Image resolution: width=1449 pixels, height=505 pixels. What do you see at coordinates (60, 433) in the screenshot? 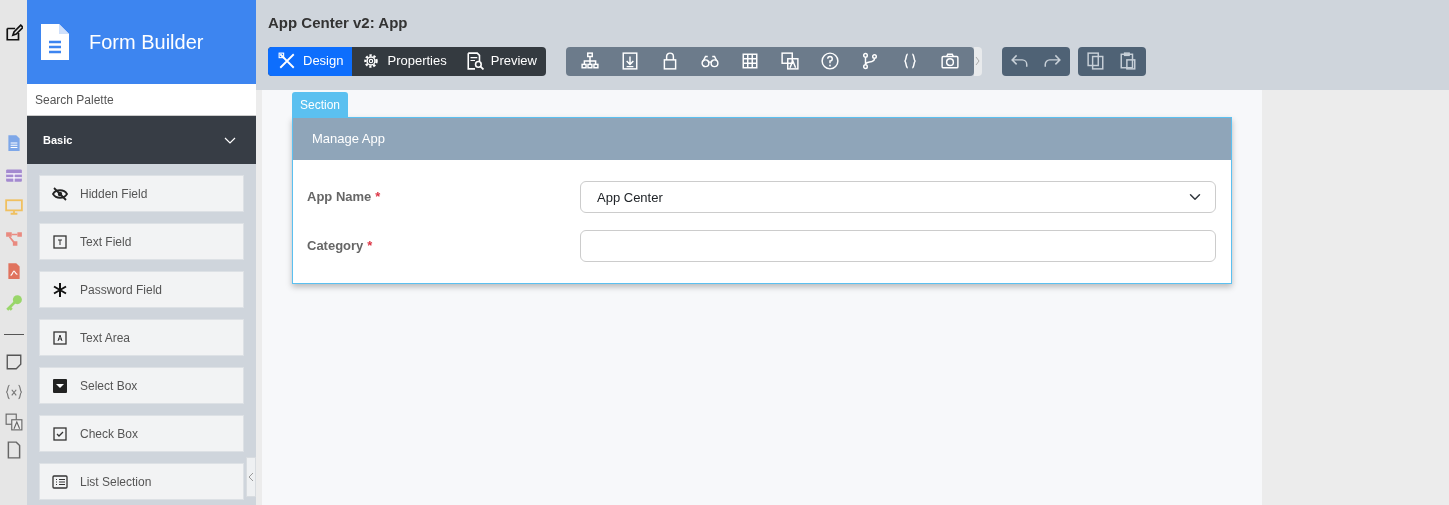
I see `checkbox-icon` at bounding box center [60, 433].